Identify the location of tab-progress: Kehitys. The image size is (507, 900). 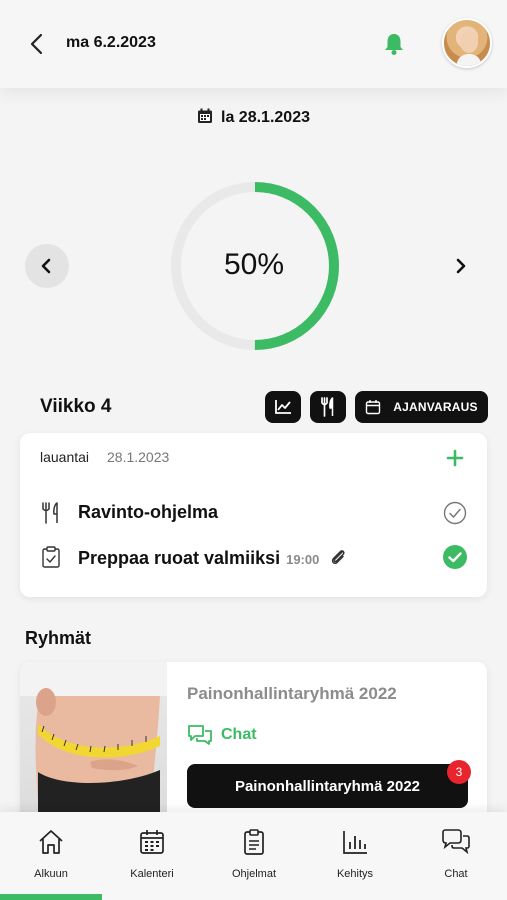
(355, 855).